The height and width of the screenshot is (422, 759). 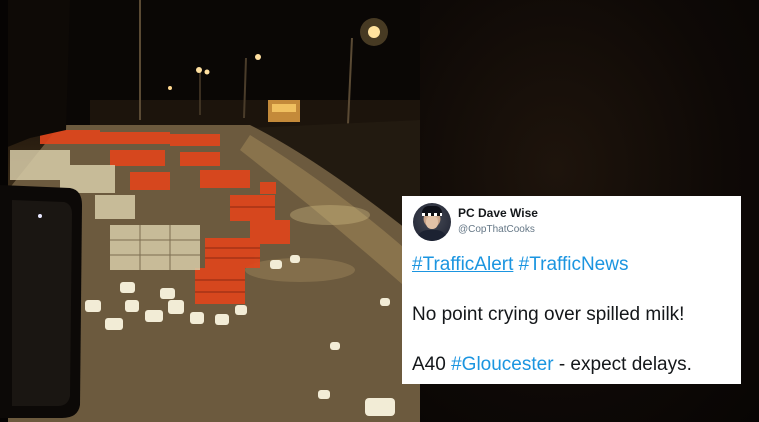 I want to click on hashtag-gloucester: #Gloucester, so click(x=502, y=364).